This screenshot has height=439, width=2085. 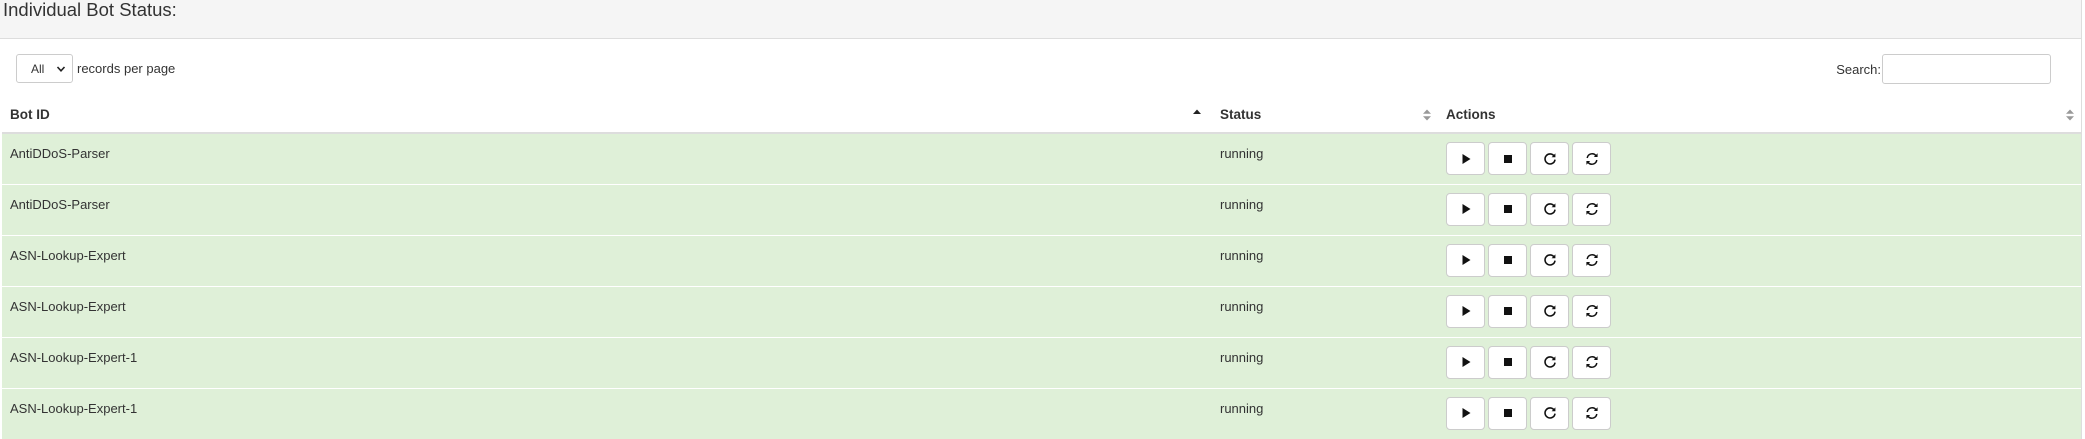 I want to click on search-input, so click(x=1966, y=69).